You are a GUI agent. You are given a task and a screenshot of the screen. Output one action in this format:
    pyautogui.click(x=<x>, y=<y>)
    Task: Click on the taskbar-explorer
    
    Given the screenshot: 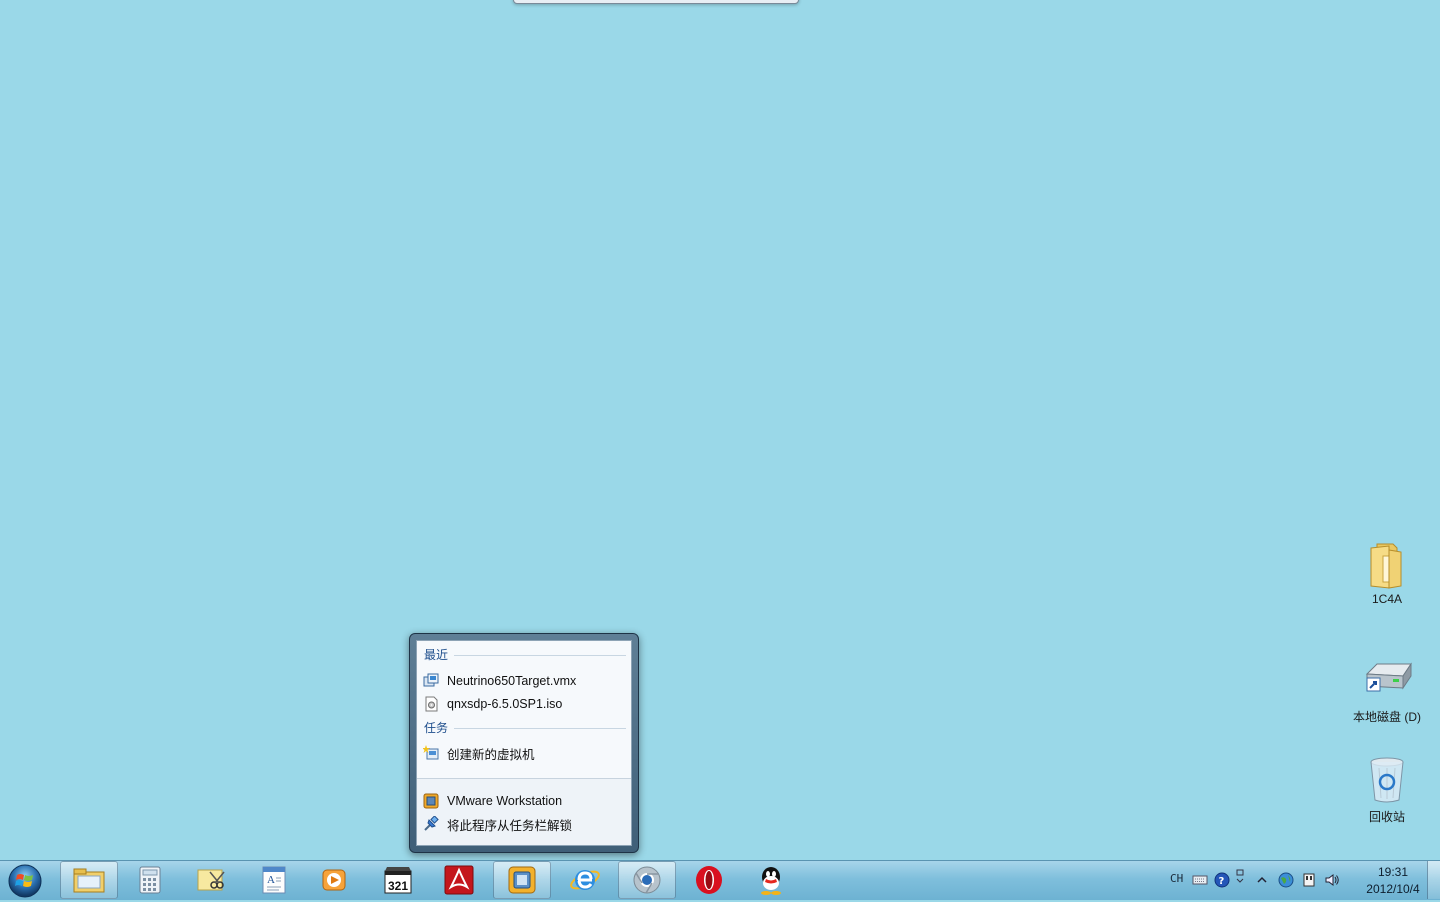 What is the action you would take?
    pyautogui.click(x=89, y=880)
    